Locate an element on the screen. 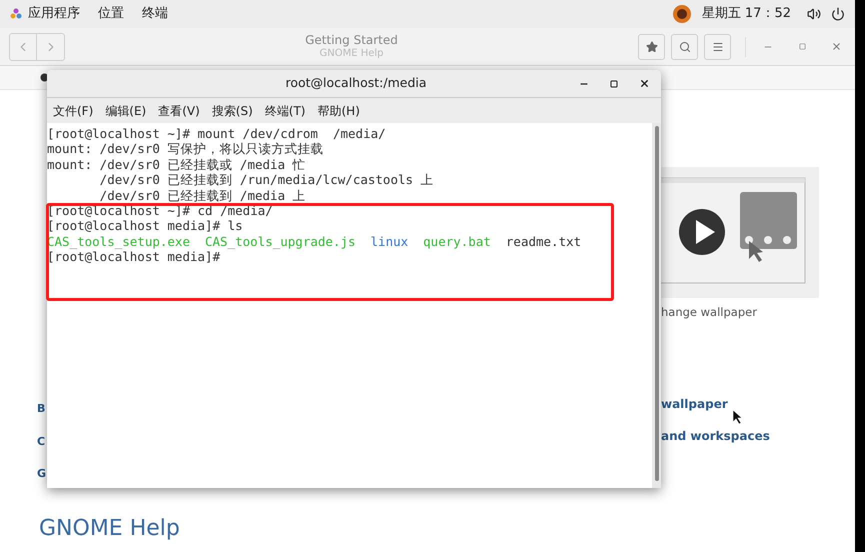 The height and width of the screenshot is (552, 865). cursor-icon is located at coordinates (738, 417).